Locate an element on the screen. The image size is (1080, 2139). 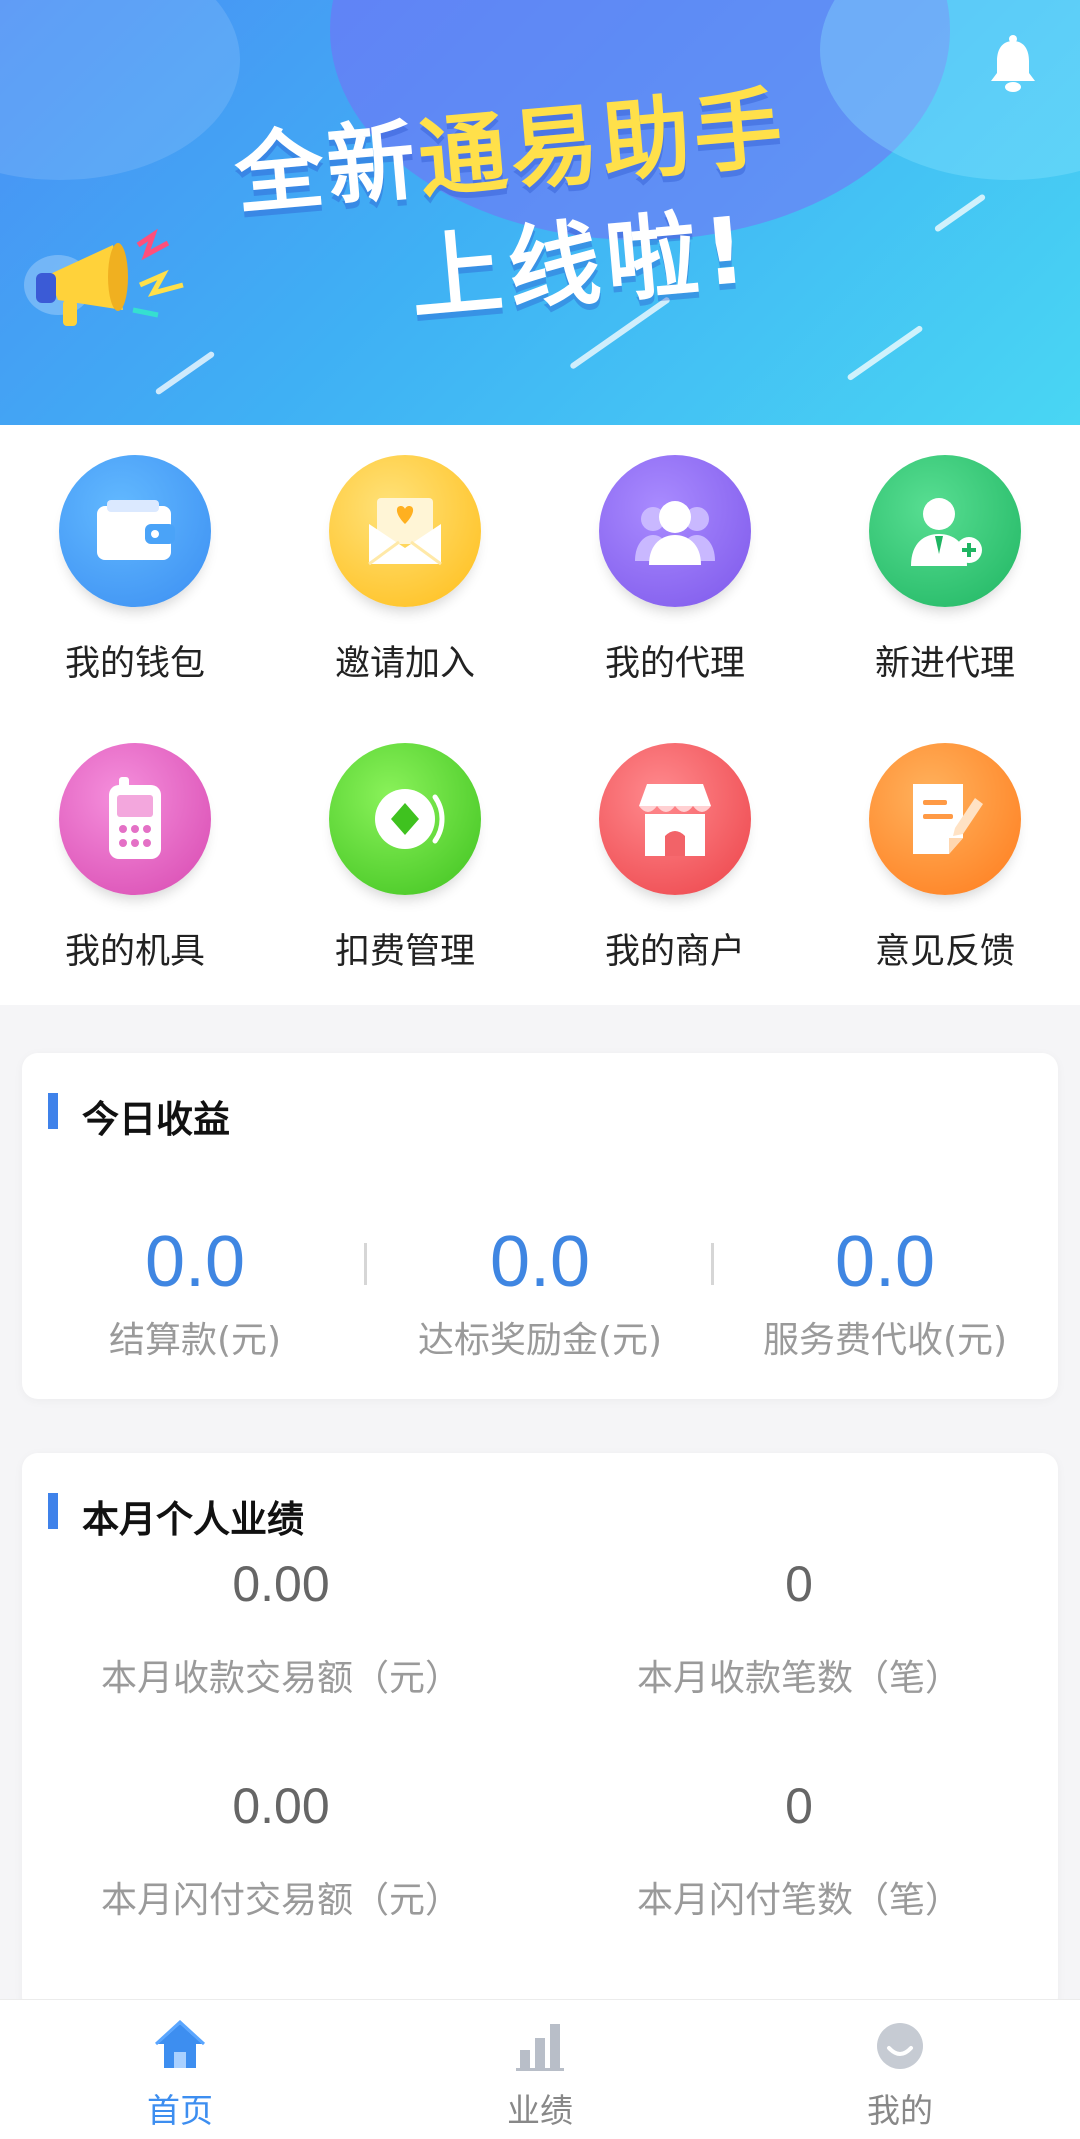
shop-icon is located at coordinates (675, 819).